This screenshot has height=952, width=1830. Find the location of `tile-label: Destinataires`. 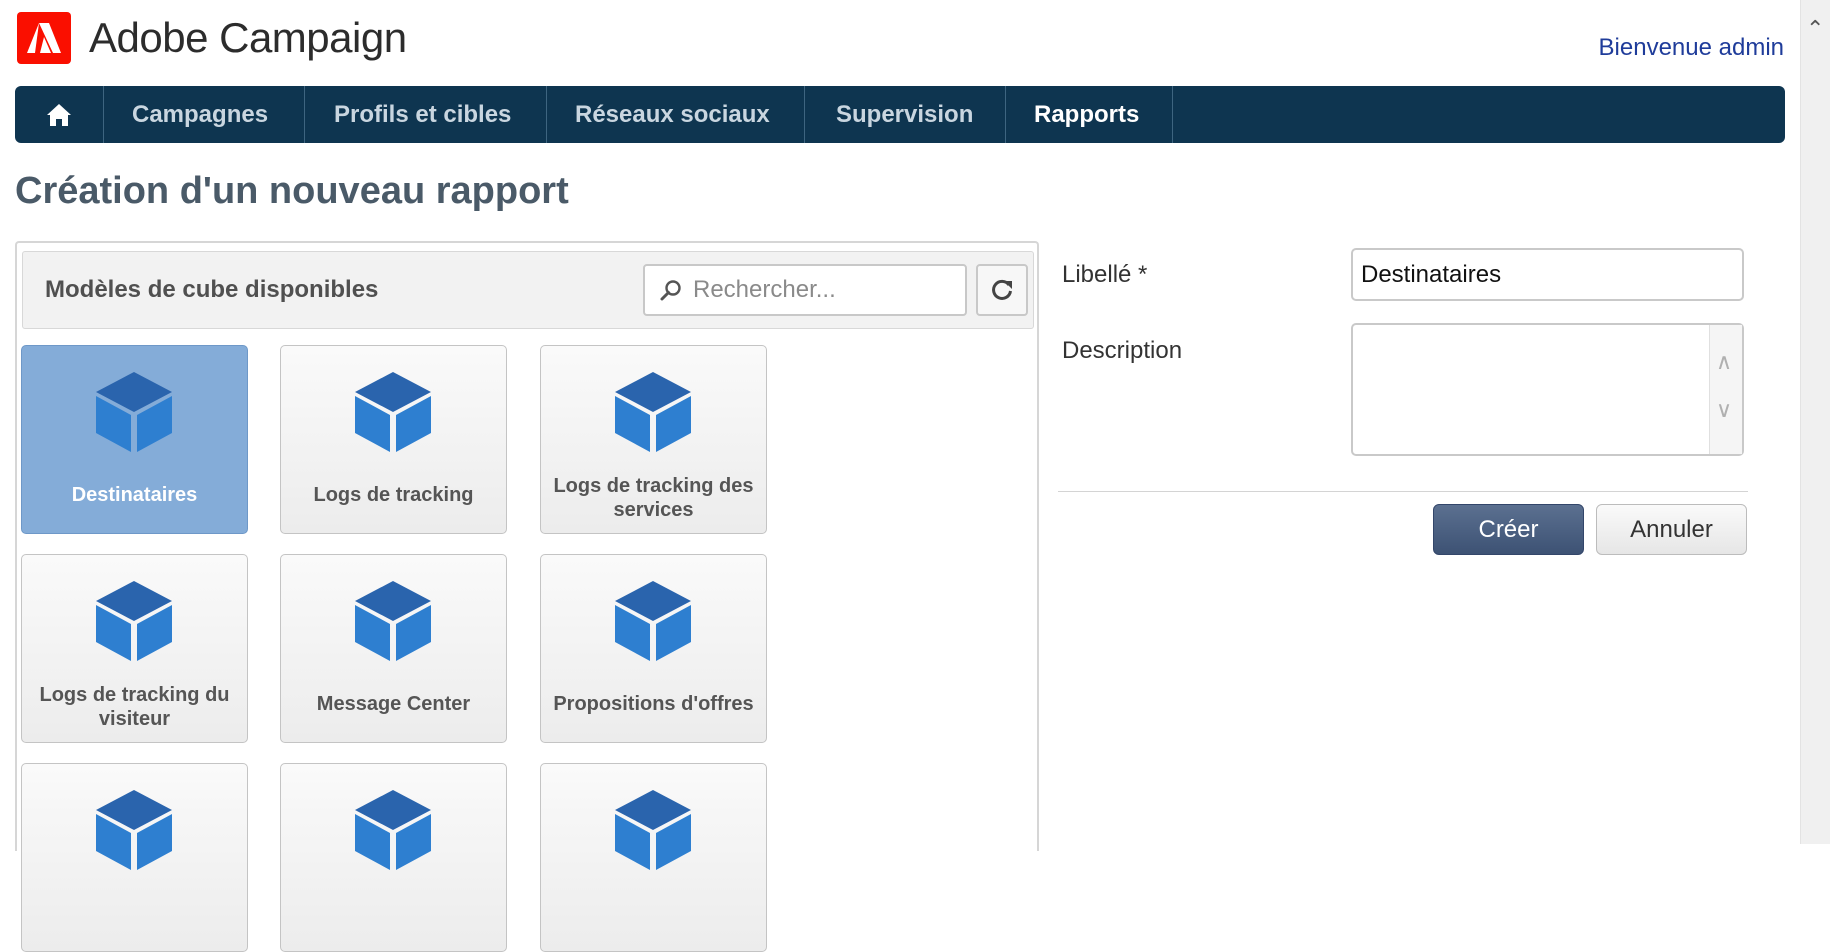

tile-label: Destinataires is located at coordinates (134, 495).